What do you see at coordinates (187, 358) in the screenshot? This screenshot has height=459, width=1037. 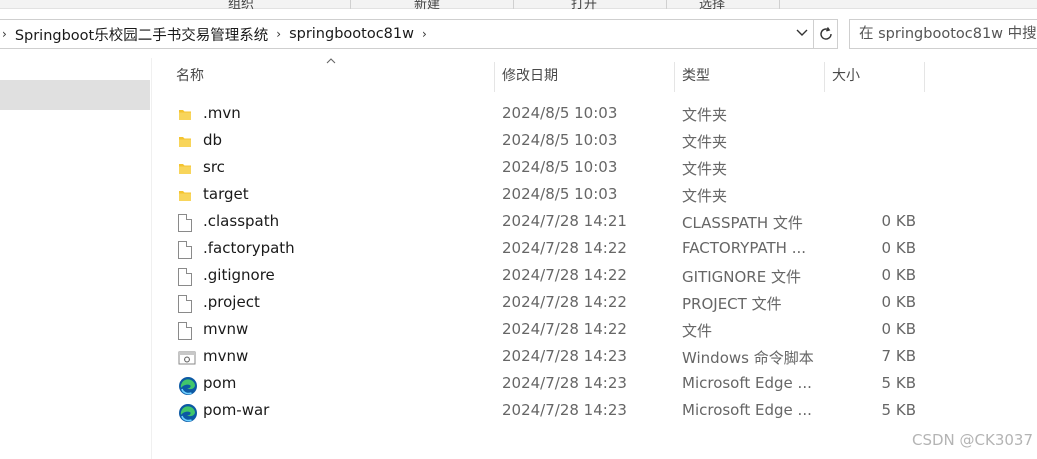 I see `script-icon` at bounding box center [187, 358].